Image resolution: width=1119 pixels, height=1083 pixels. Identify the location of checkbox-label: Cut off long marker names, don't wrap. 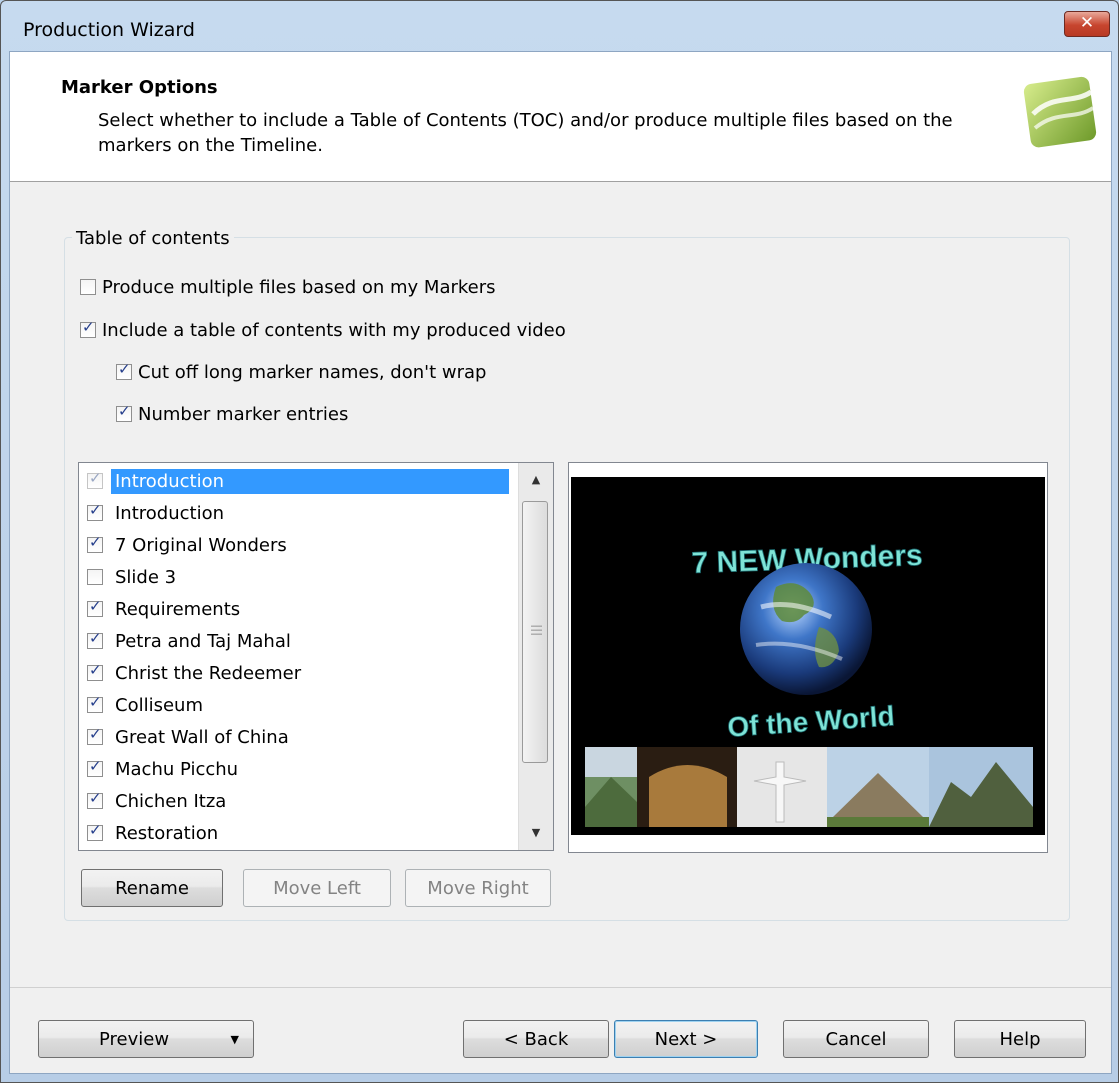
(312, 372).